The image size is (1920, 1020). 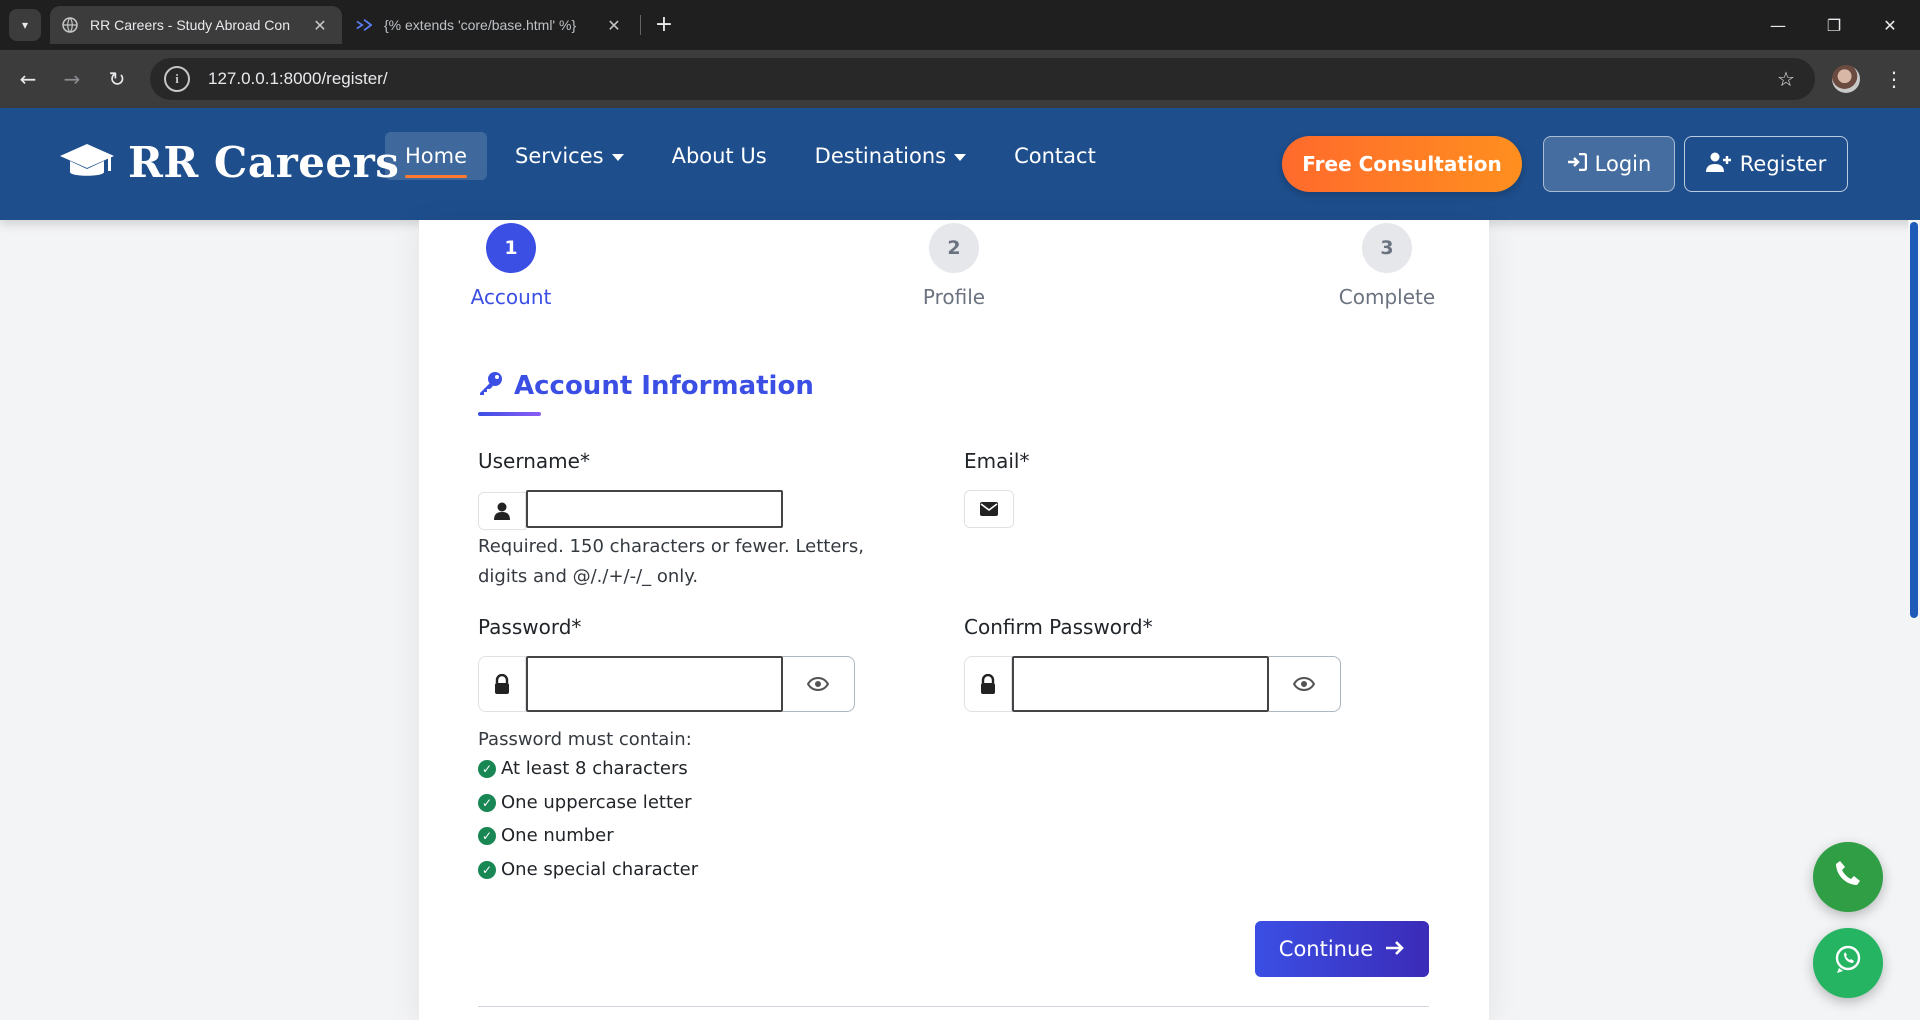 I want to click on register-button: Register, so click(x=1766, y=164).